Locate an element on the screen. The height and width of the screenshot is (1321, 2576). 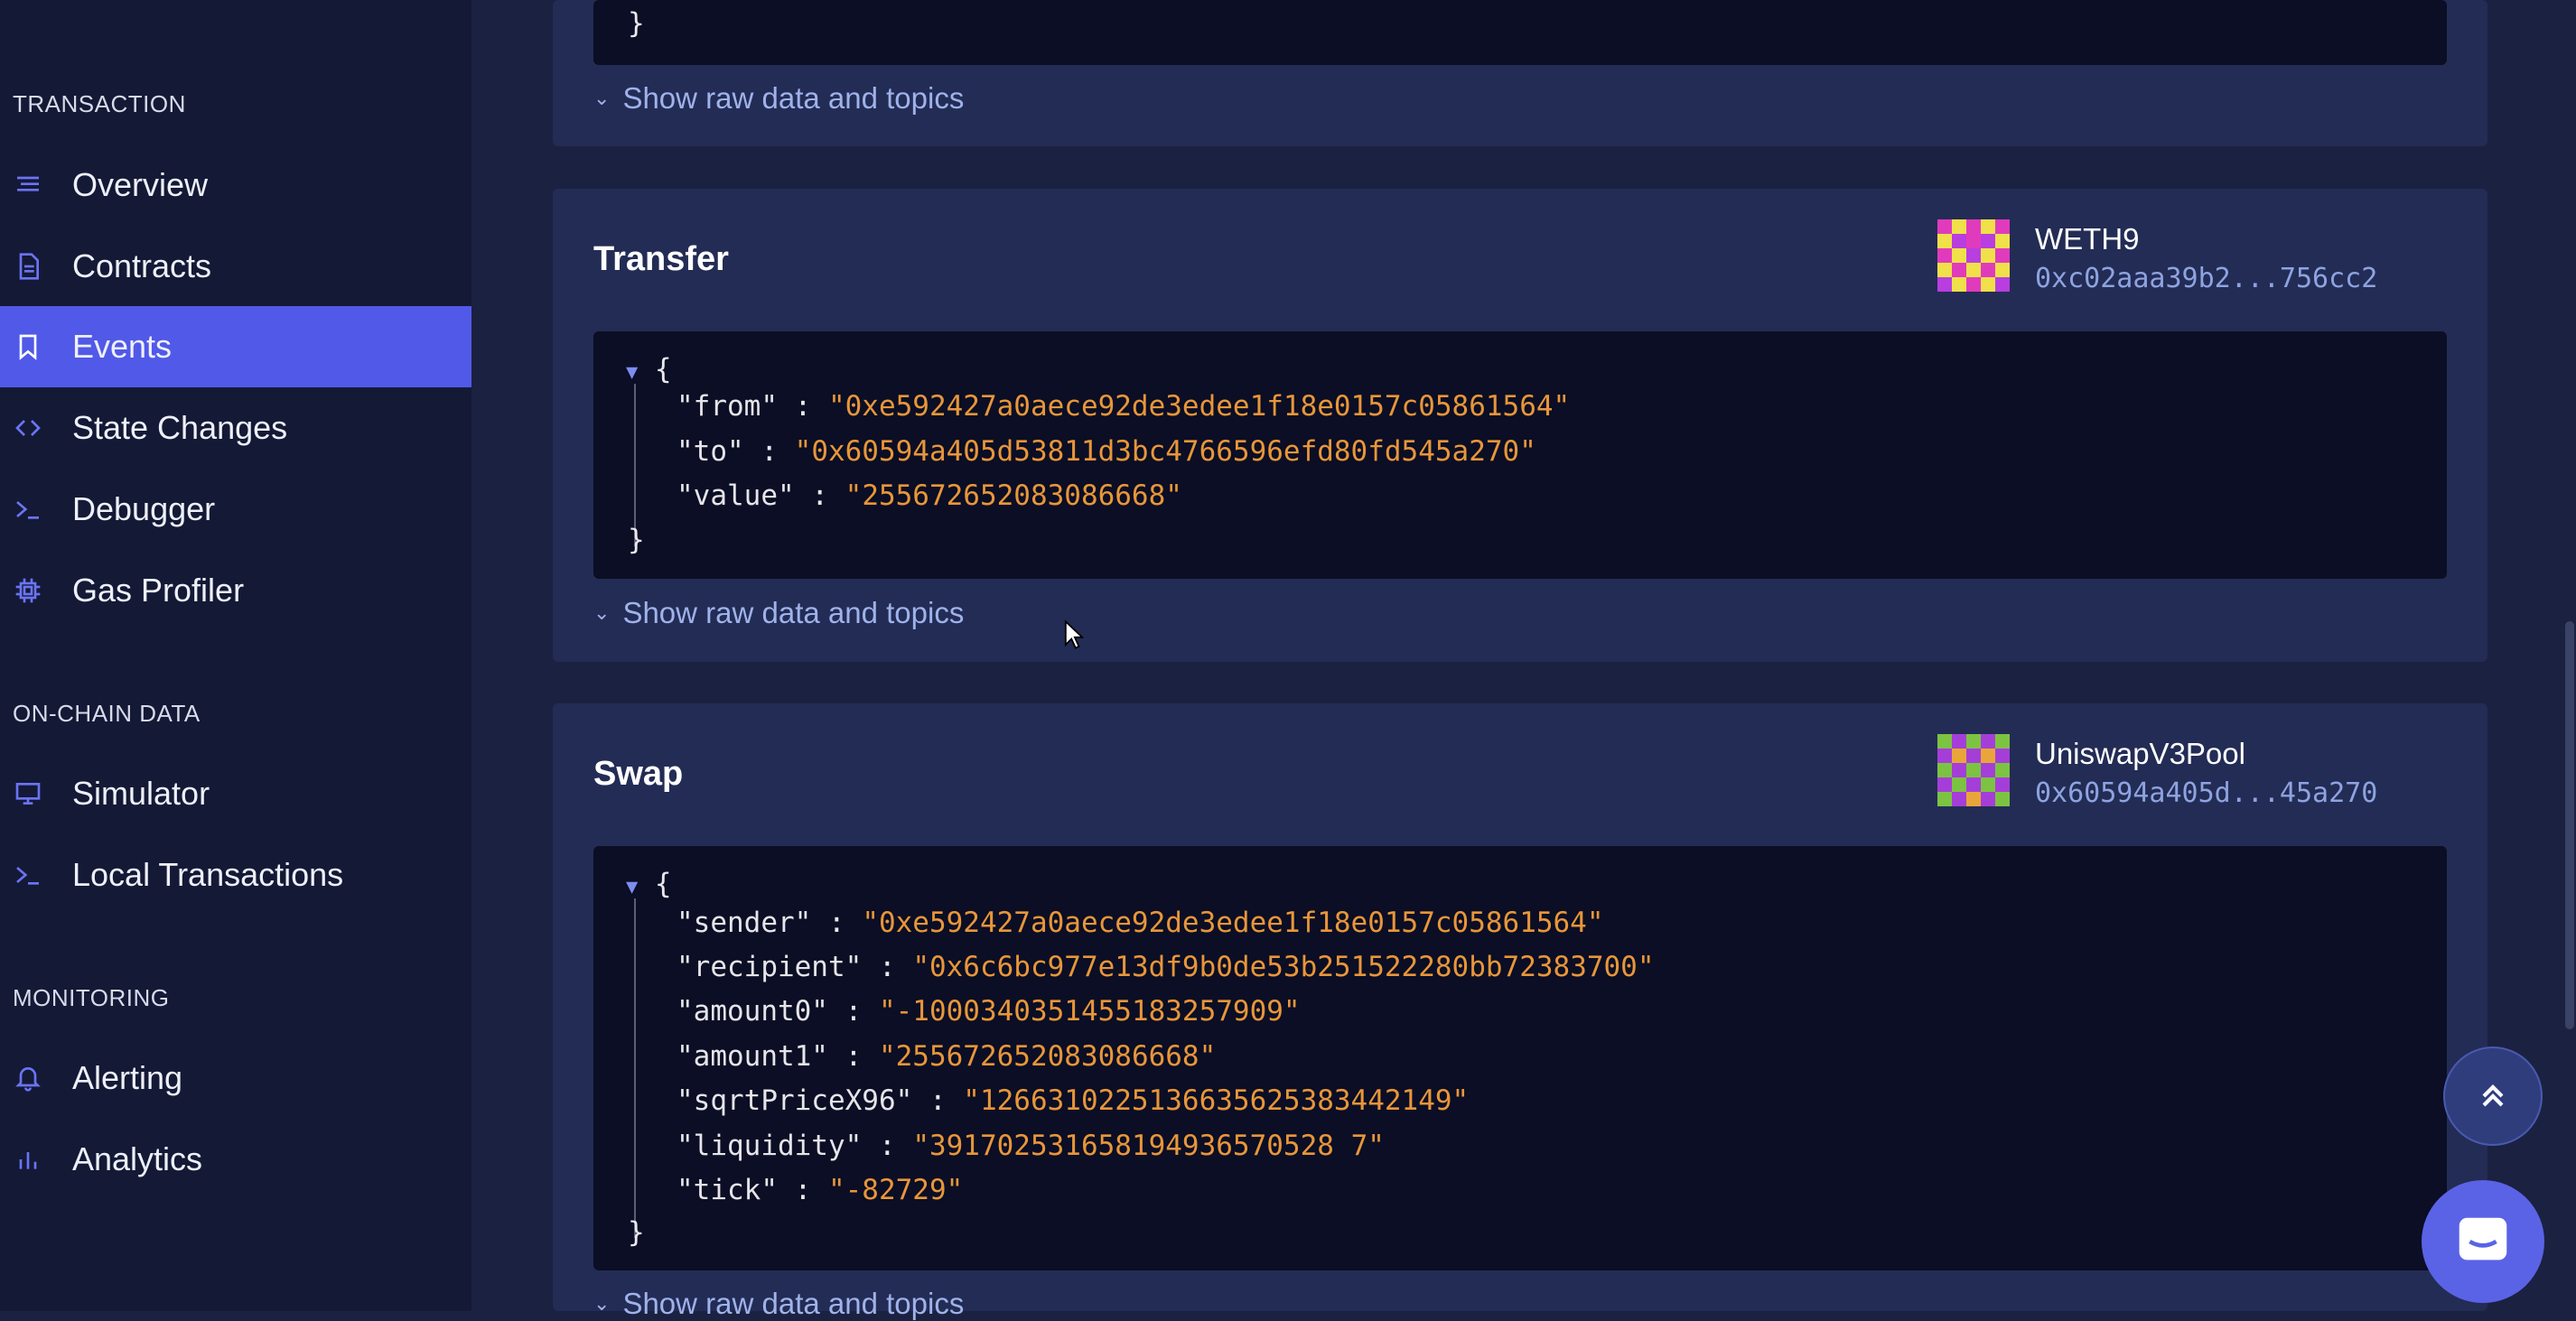
document-icon is located at coordinates (28, 266).